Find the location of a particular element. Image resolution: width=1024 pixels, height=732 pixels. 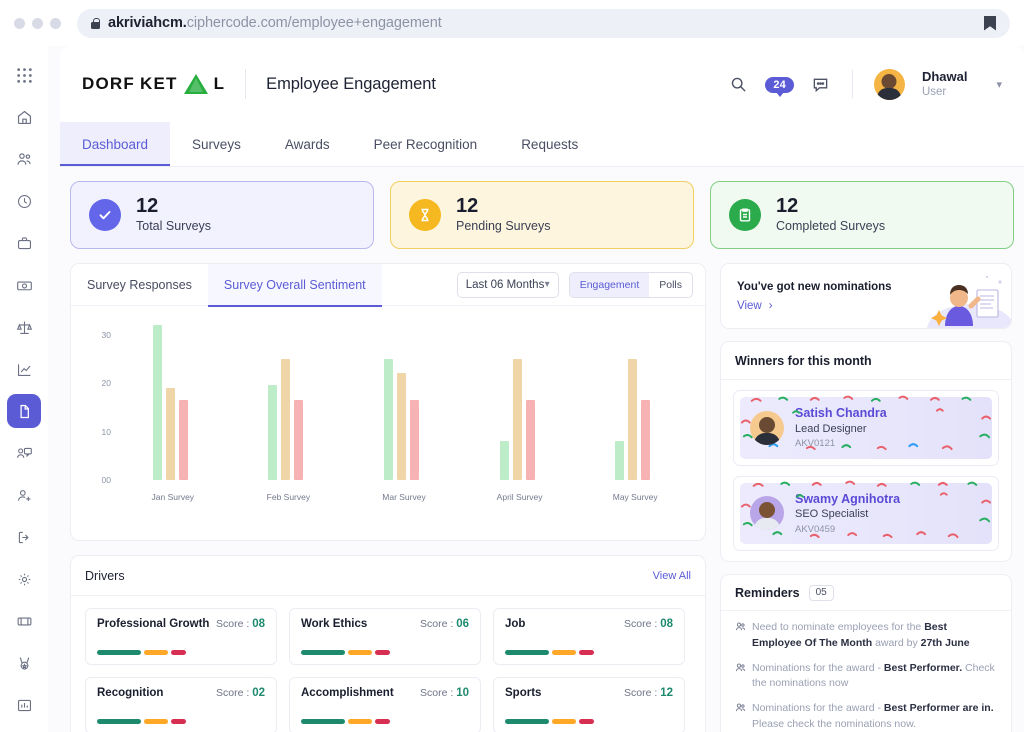

bar-group is located at coordinates (170, 402).